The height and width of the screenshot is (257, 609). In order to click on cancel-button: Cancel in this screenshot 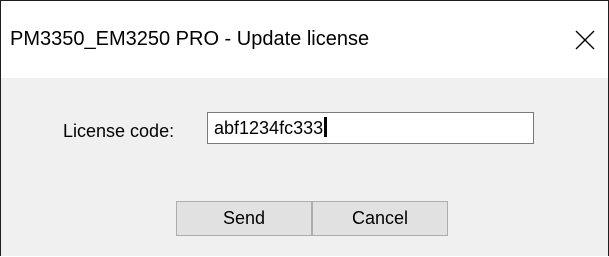, I will do `click(380, 218)`.